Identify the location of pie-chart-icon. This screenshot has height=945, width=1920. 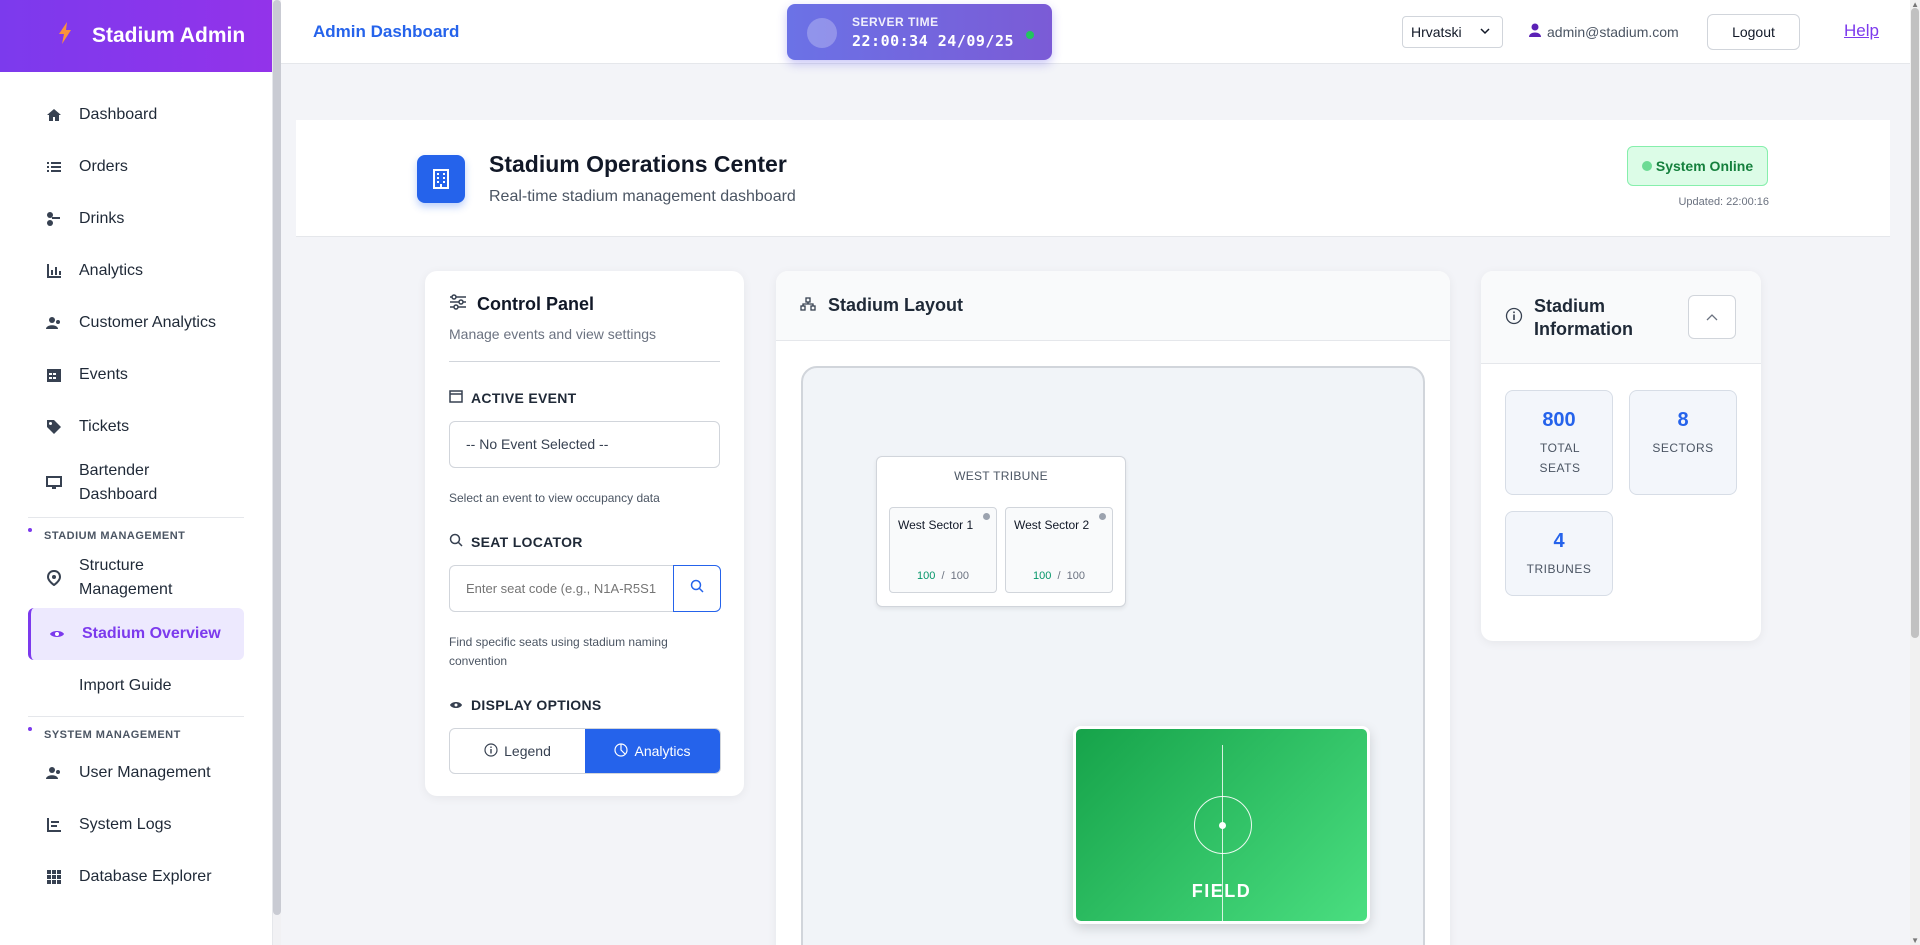
(621, 751).